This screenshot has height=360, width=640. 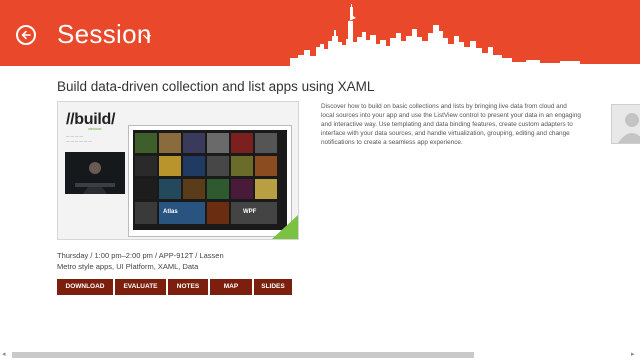 I want to click on speaker-video-inset, so click(x=95, y=173).